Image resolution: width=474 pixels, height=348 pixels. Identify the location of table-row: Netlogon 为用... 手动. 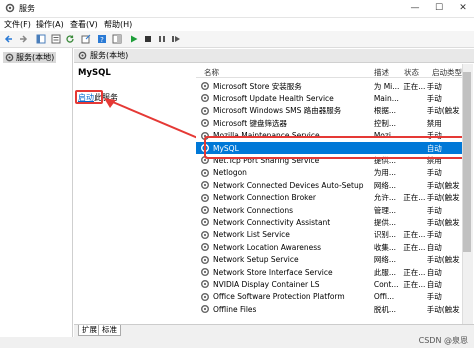
(329, 173).